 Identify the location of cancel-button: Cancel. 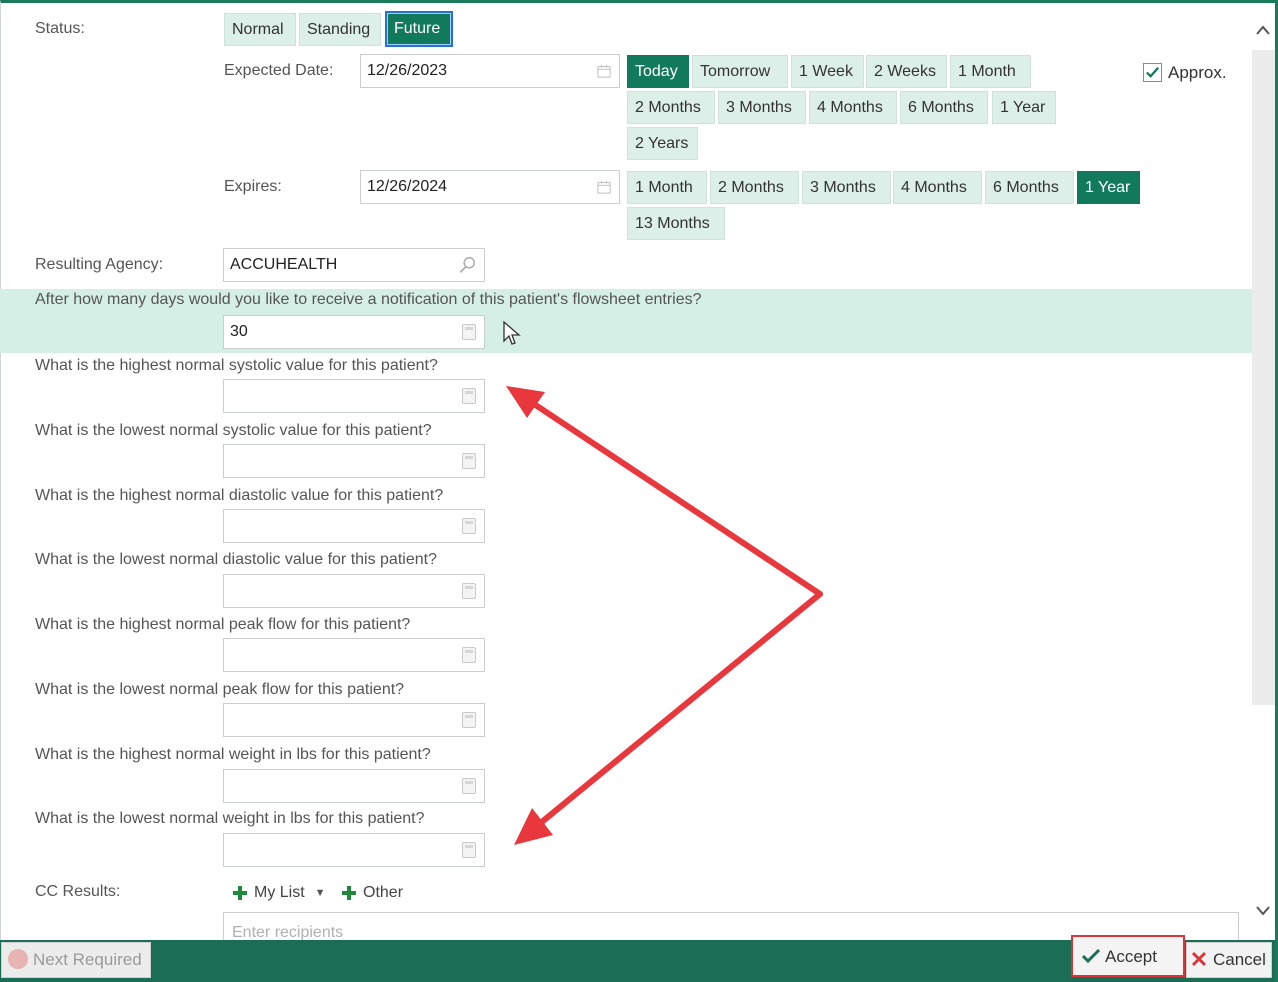
(1229, 960).